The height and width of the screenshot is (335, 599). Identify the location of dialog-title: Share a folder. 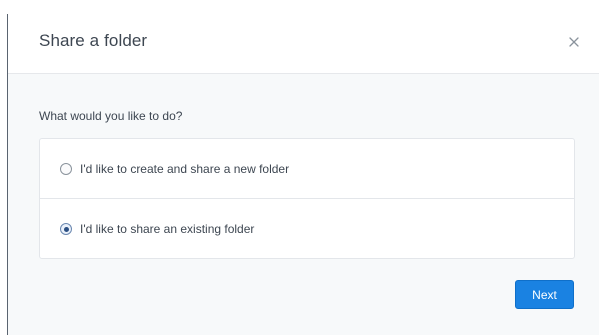
(93, 40).